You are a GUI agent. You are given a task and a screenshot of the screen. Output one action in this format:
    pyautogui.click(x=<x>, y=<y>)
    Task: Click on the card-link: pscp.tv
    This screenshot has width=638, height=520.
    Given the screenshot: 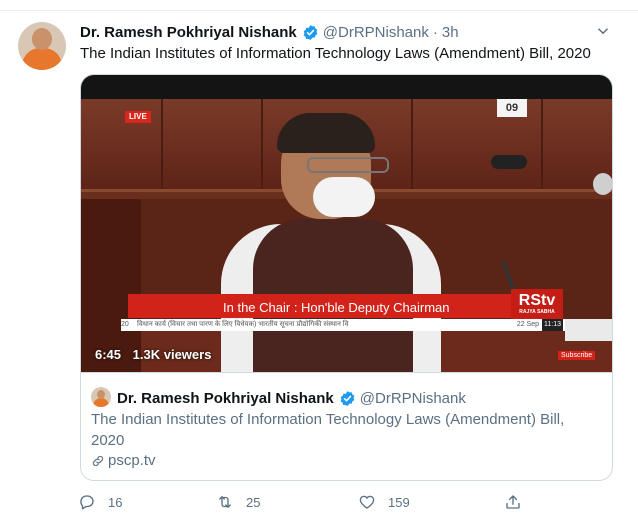 What is the action you would take?
    pyautogui.click(x=123, y=460)
    